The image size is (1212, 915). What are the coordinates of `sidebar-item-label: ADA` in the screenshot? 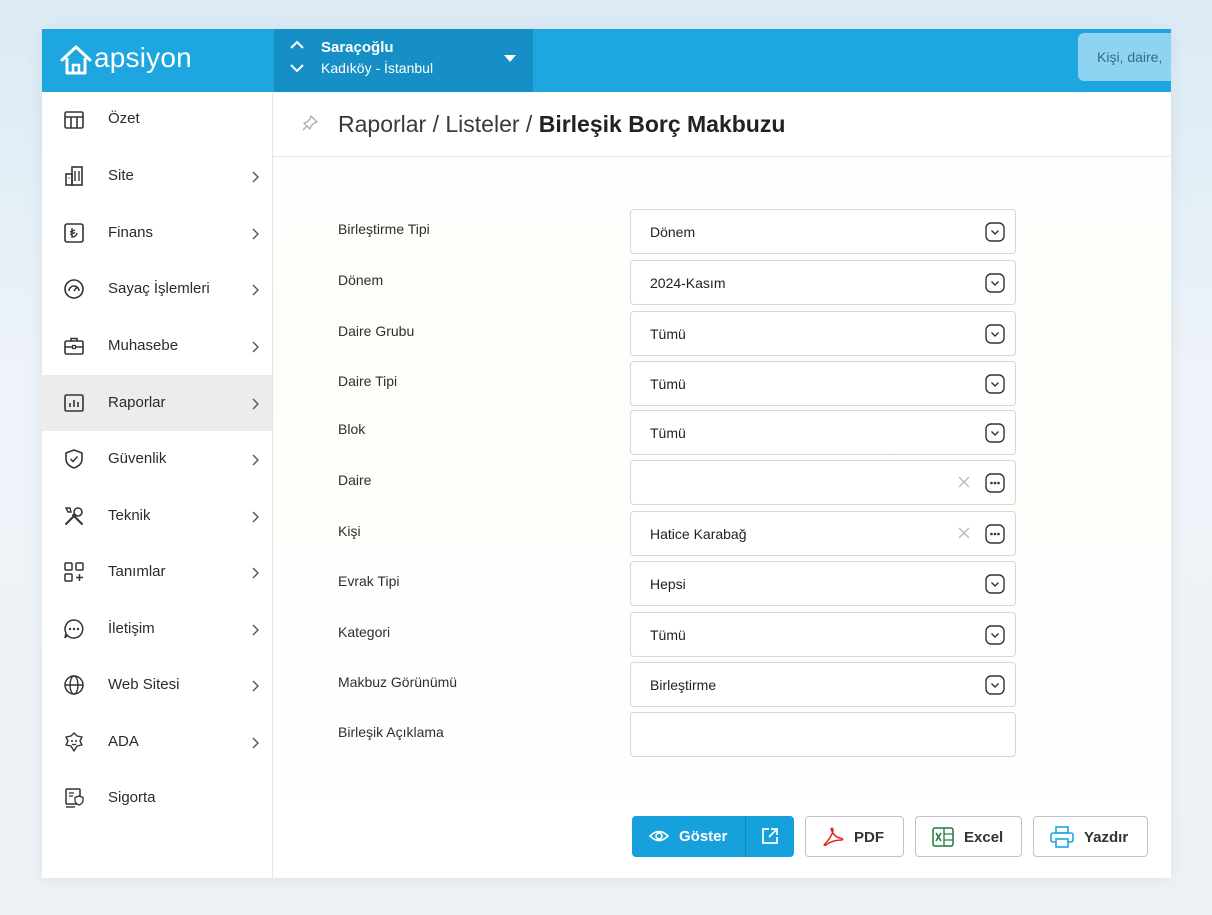 It's located at (123, 741).